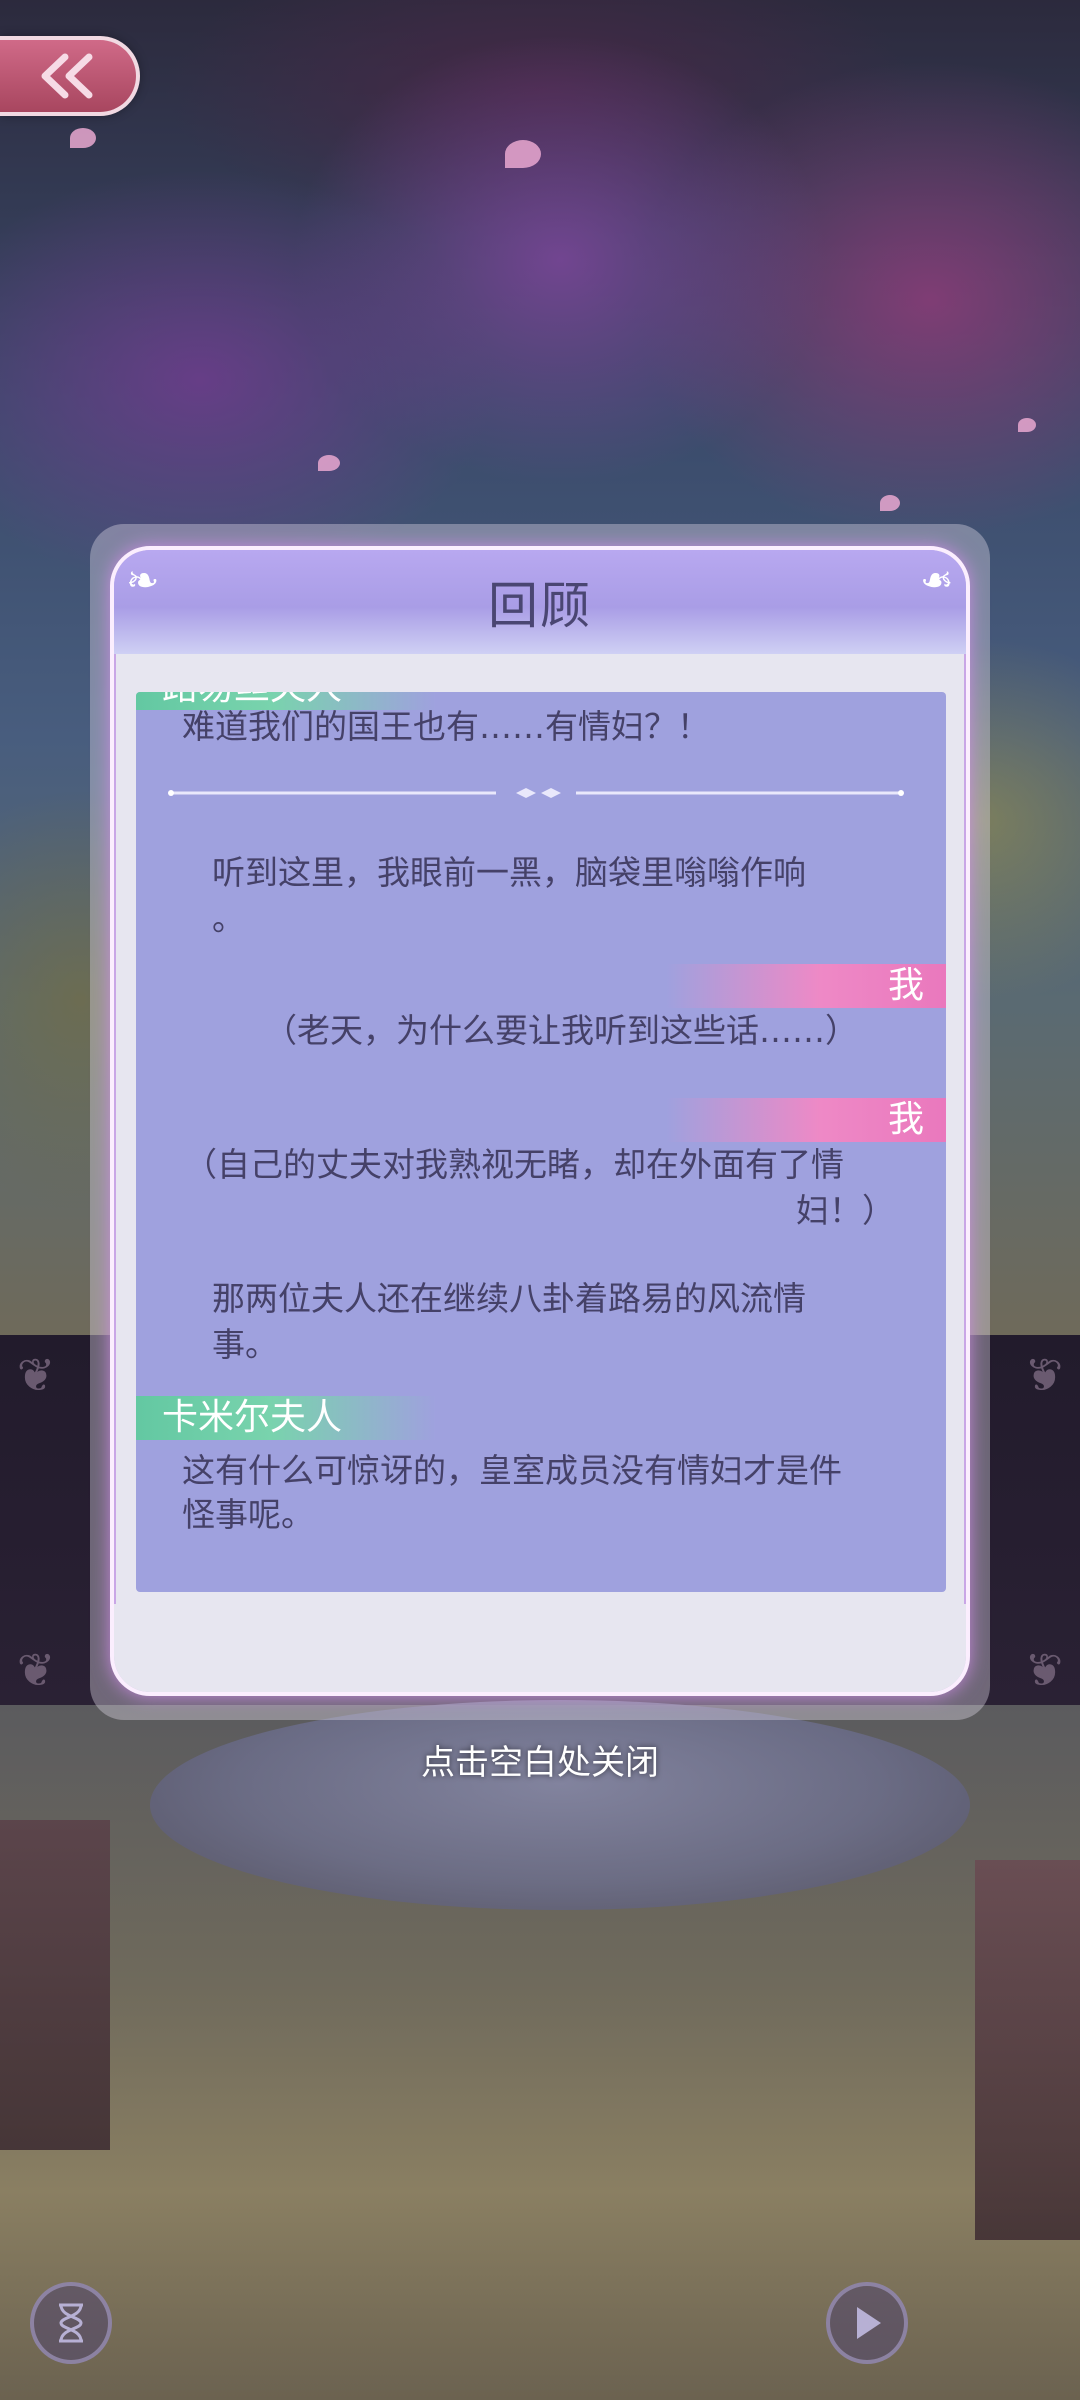  Describe the element at coordinates (67, 76) in the screenshot. I see `double-chevron-left-icon` at that location.